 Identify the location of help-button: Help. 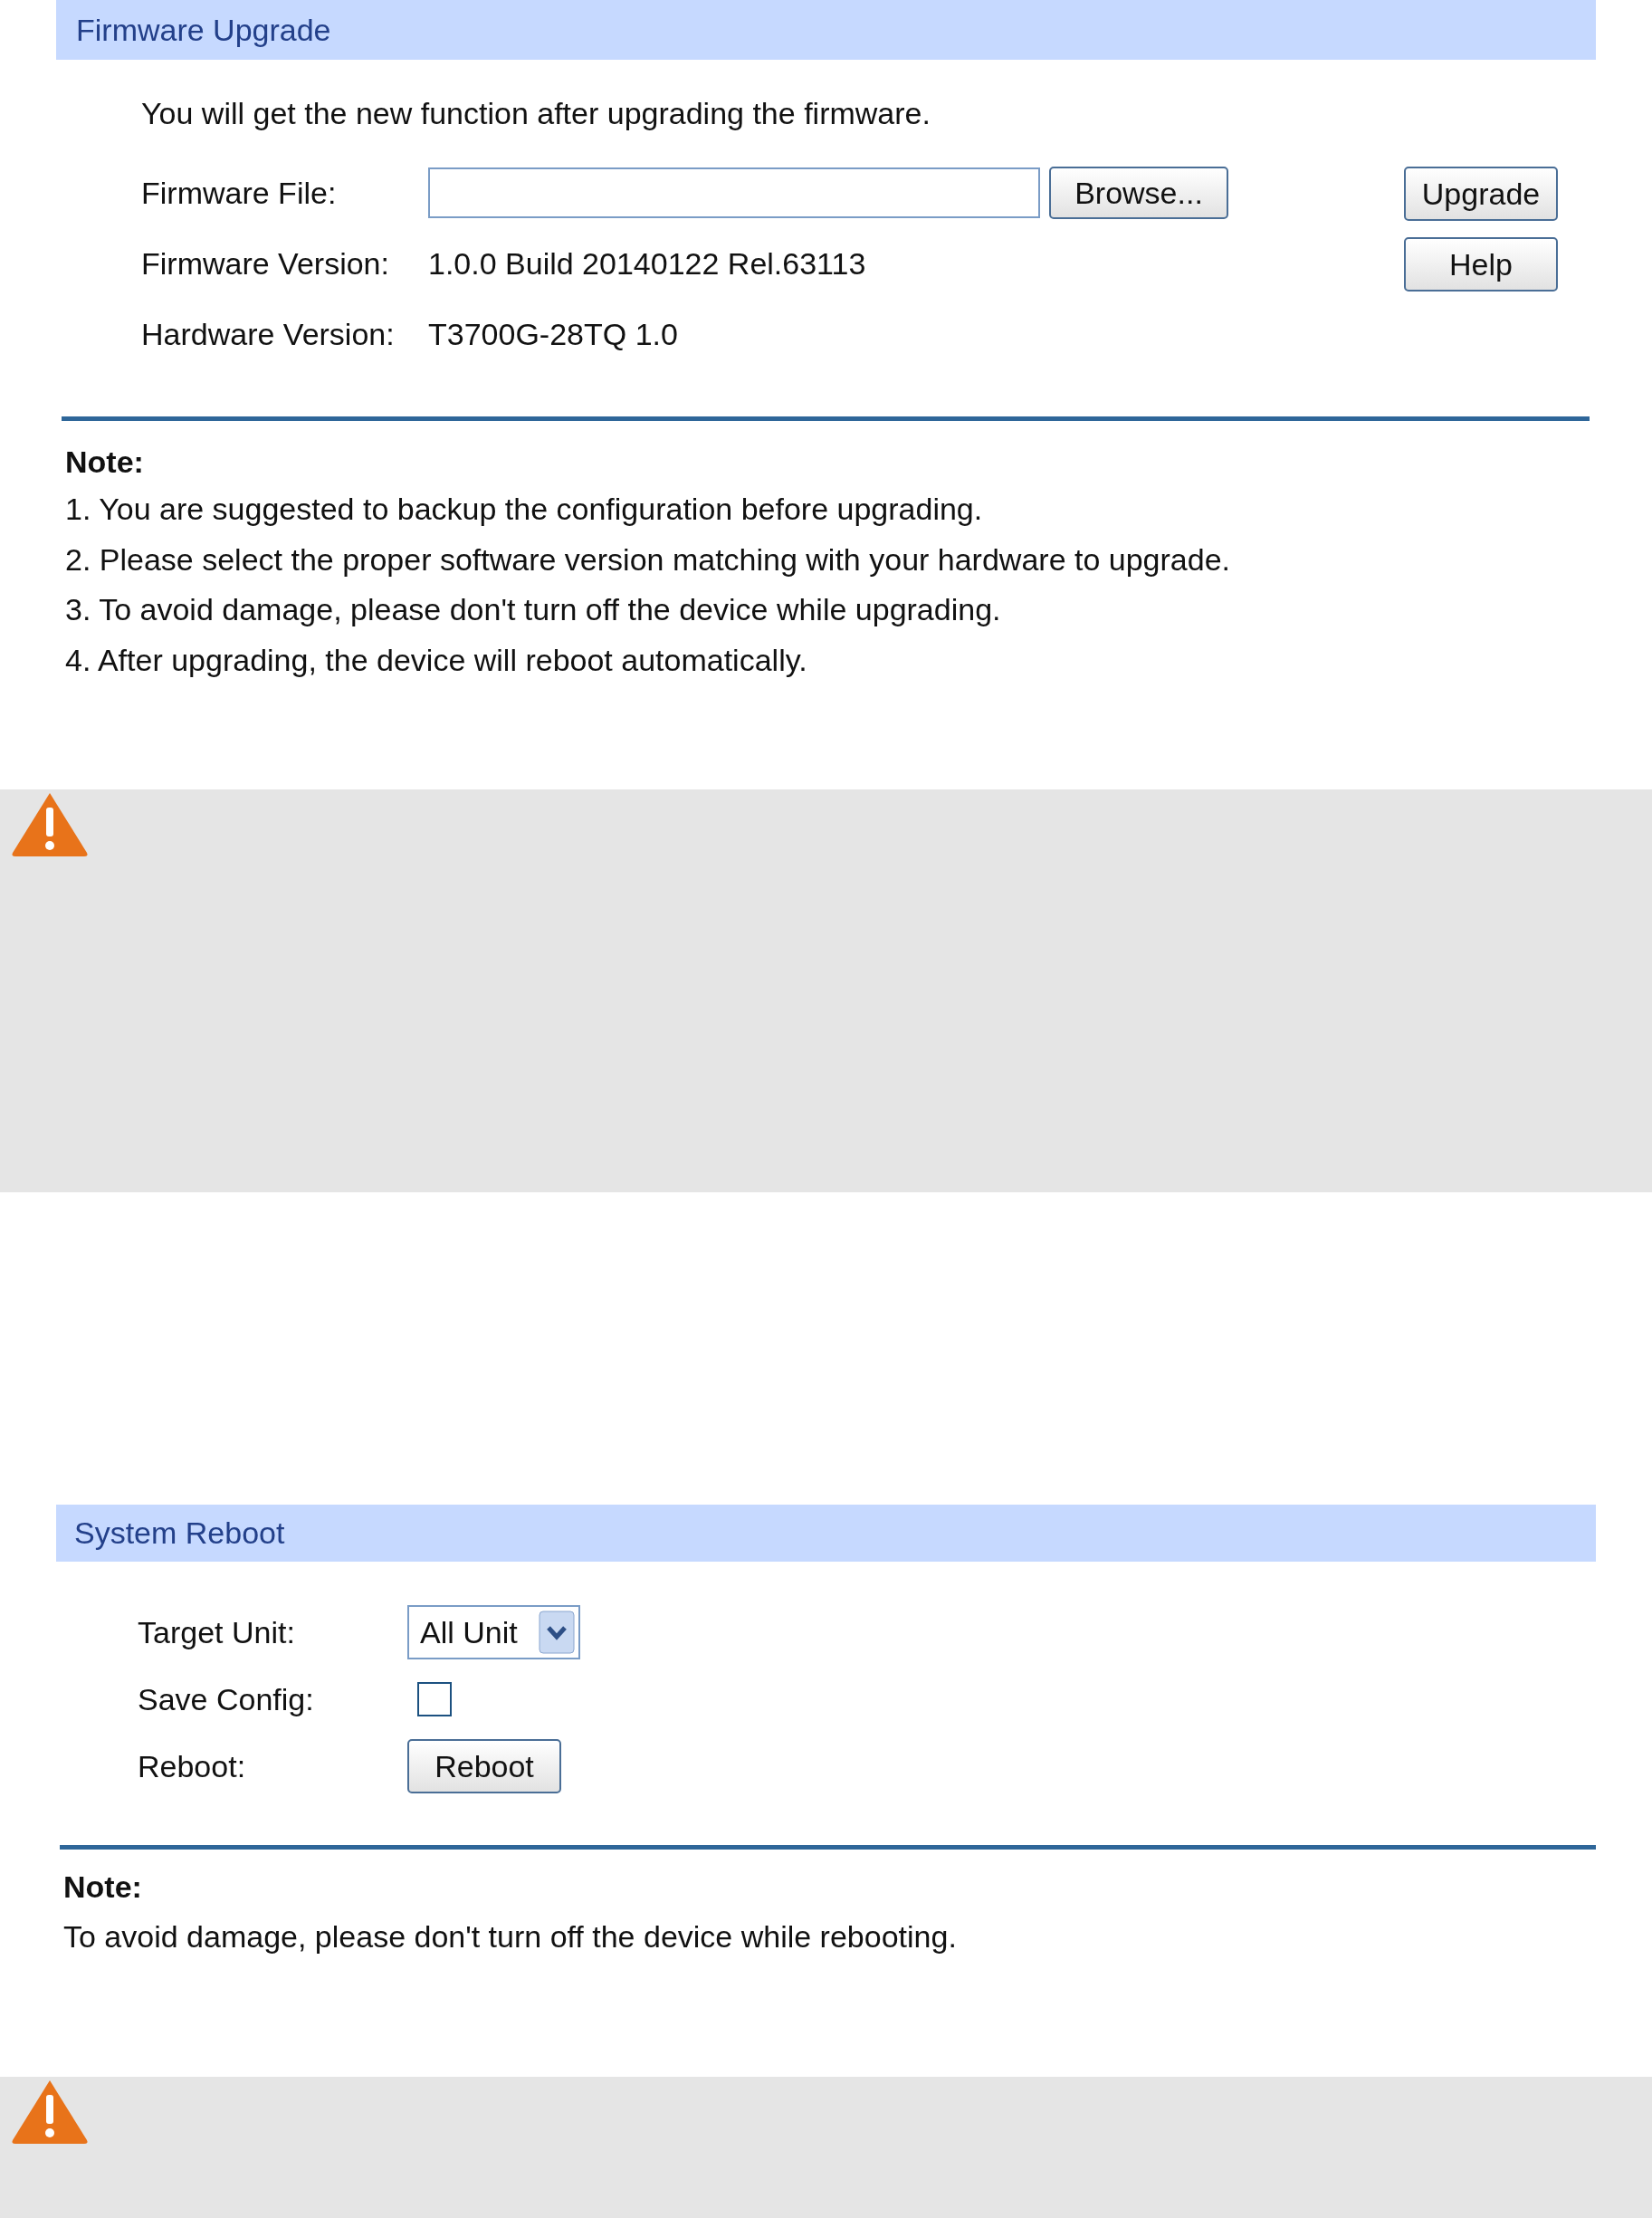
(1481, 264).